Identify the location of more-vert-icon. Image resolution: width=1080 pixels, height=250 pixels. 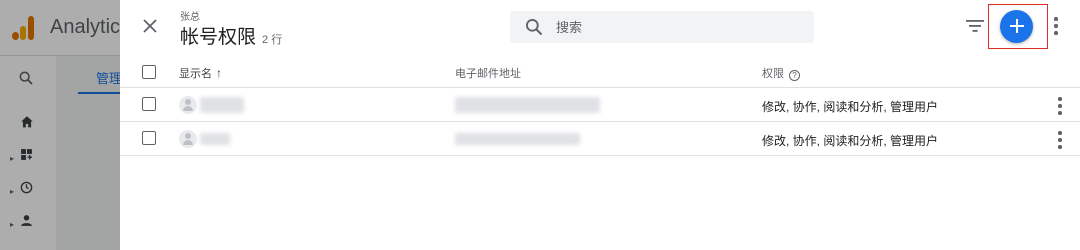
(1056, 26).